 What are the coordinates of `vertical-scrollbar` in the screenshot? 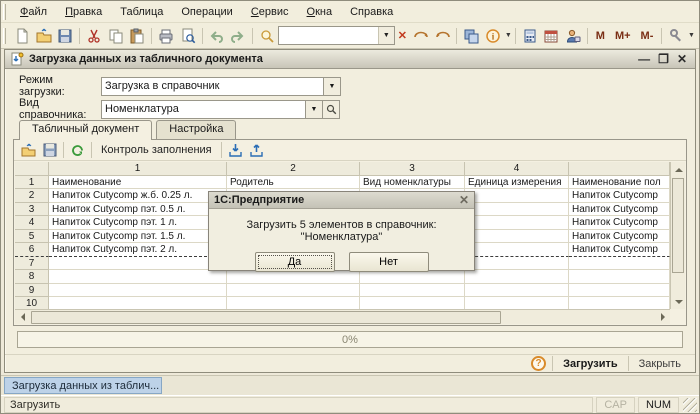 It's located at (677, 235).